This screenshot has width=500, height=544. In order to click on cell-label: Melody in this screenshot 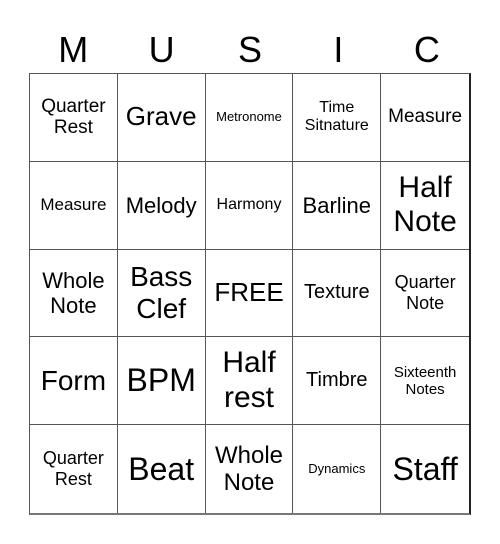, I will do `click(161, 205)`.